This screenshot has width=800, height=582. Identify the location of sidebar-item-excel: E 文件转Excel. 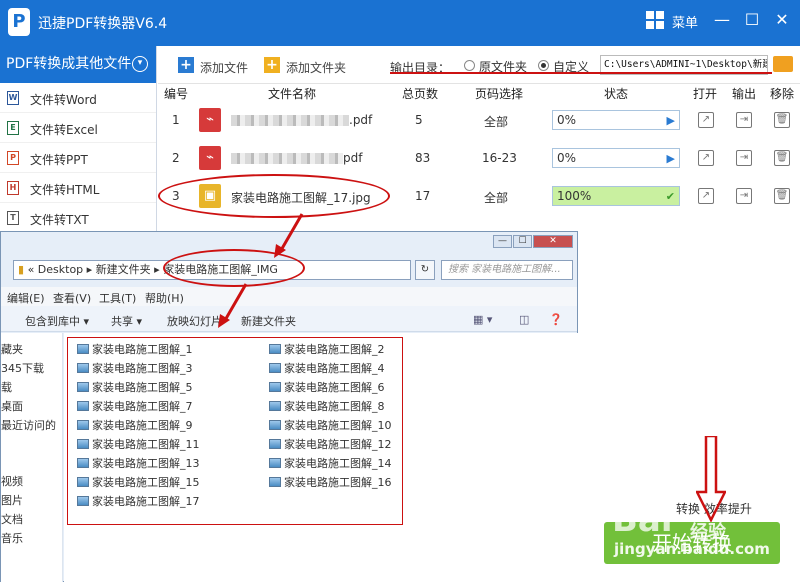
(78, 128).